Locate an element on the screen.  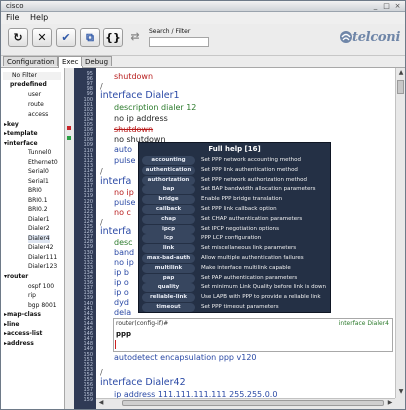
braces-icon: {} is located at coordinates (113, 37).